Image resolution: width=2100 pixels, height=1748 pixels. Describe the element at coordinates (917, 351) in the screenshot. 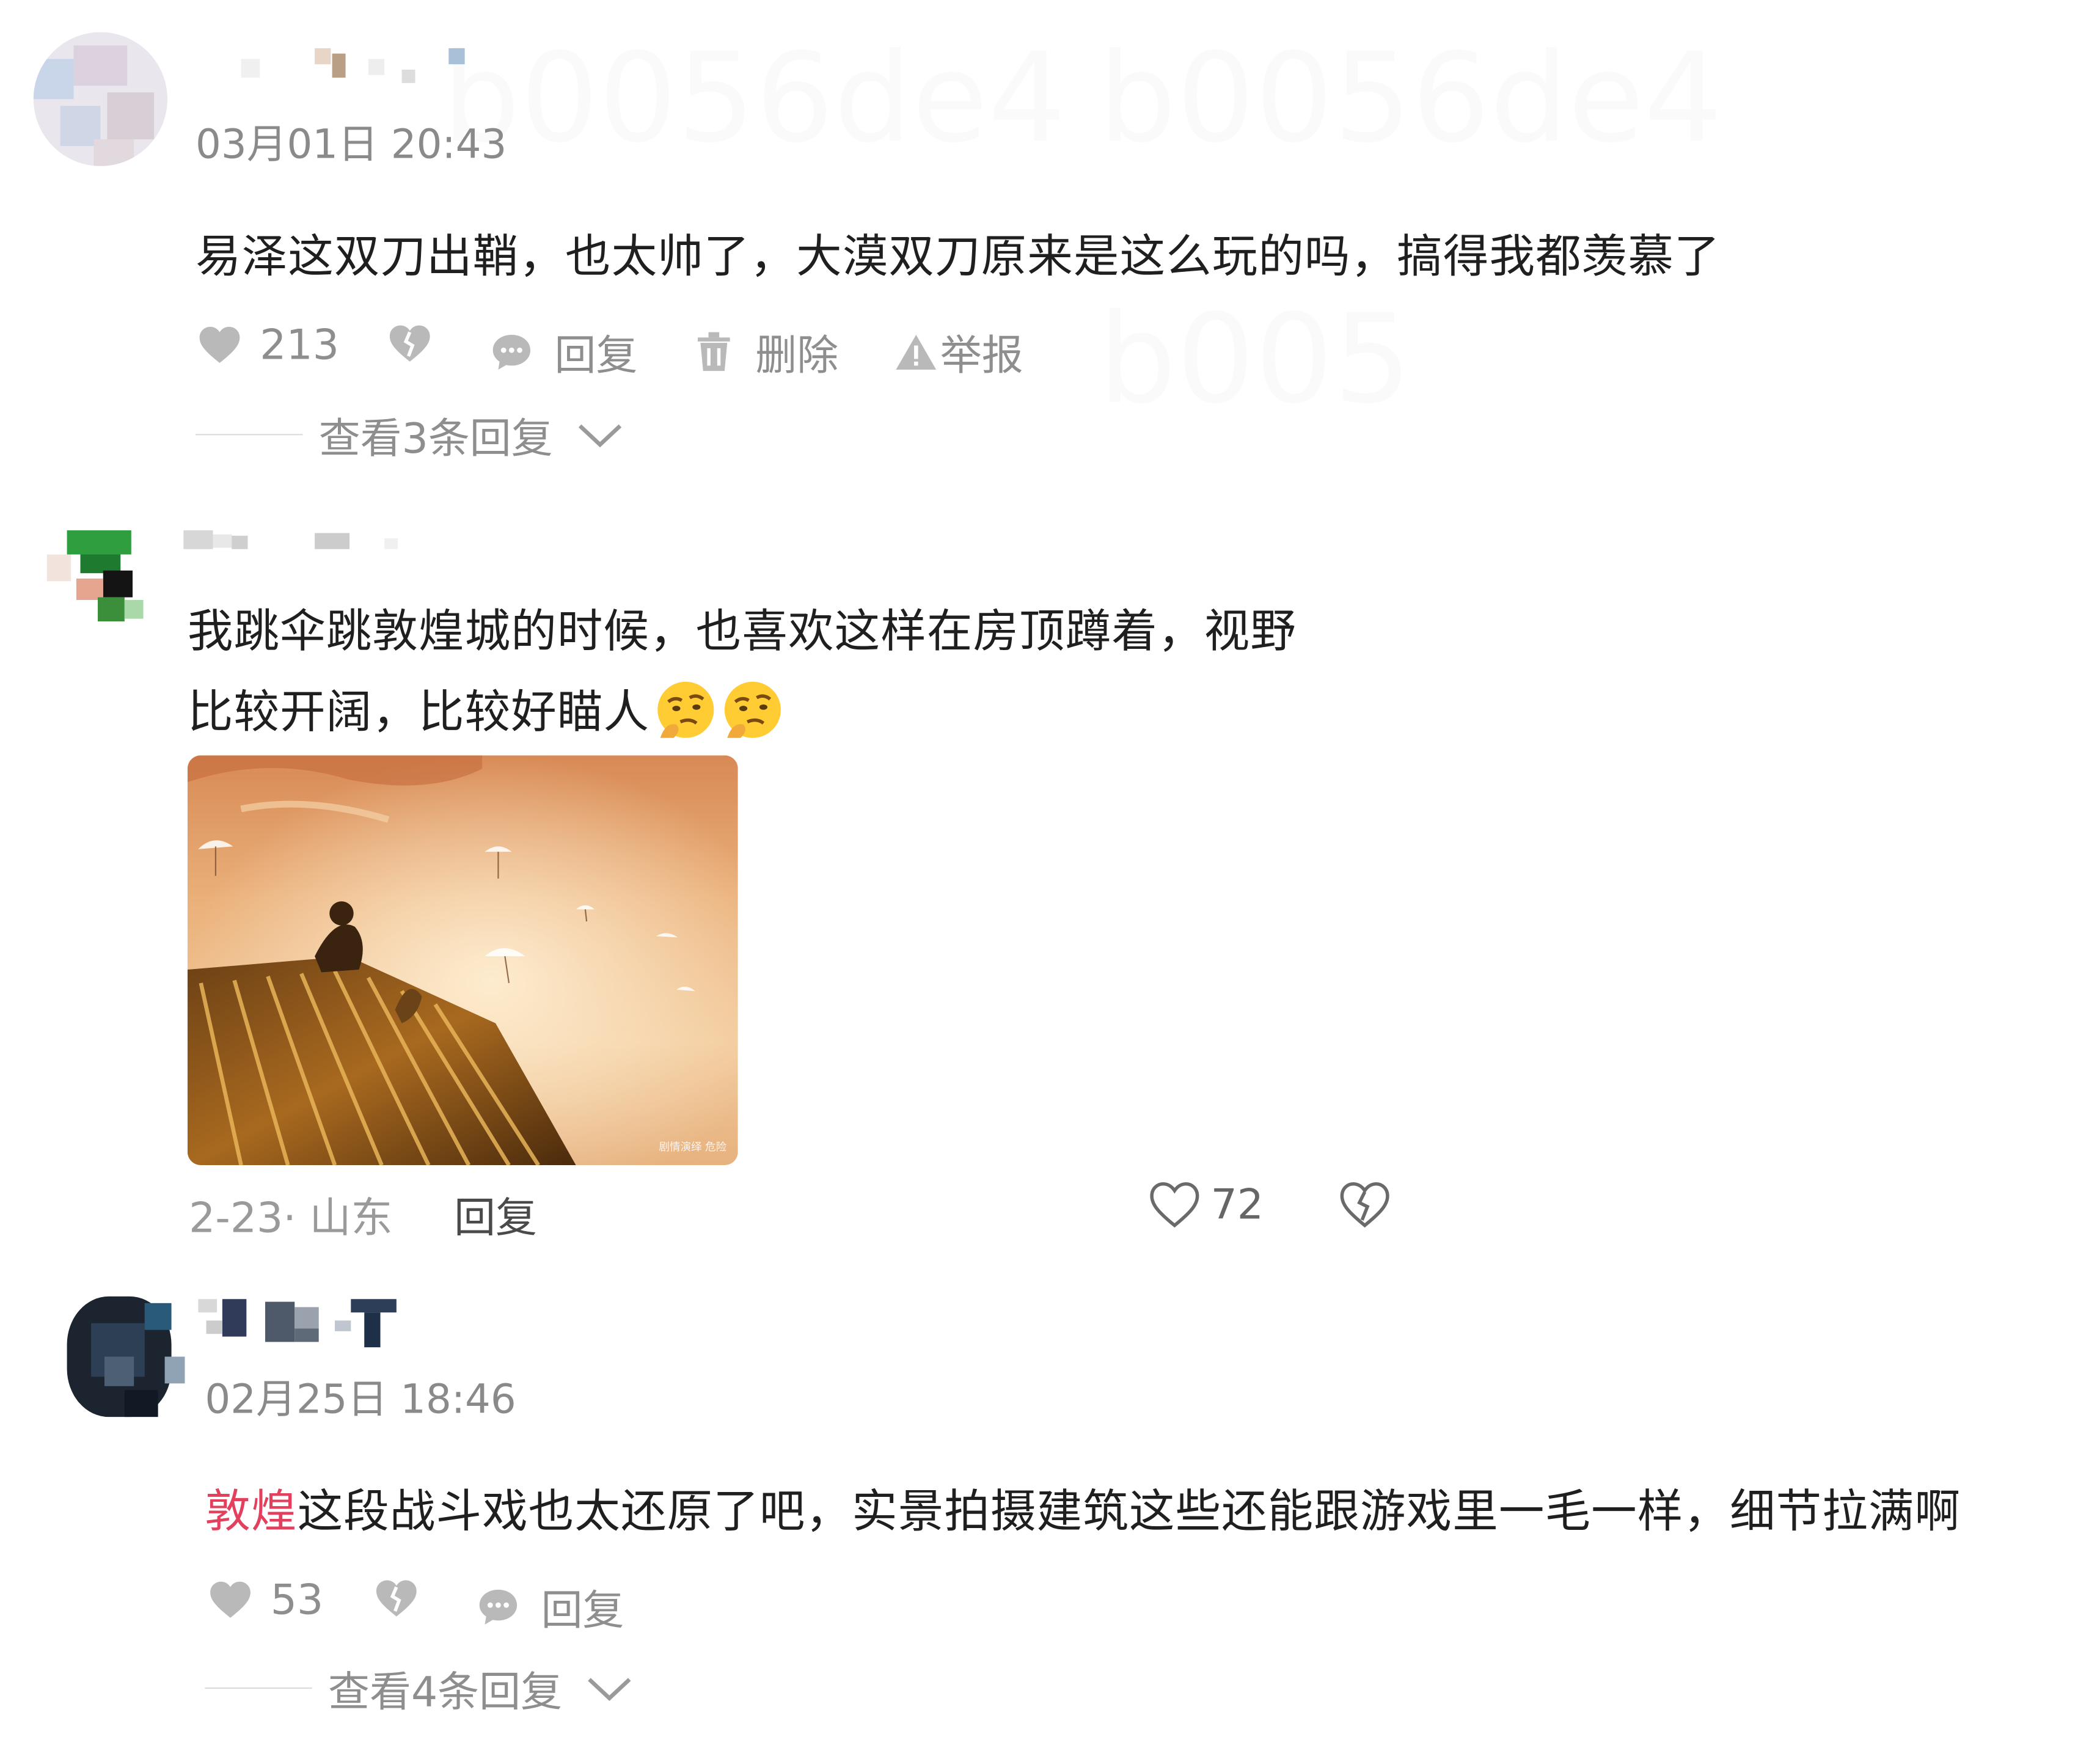

I see `warning-icon` at that location.